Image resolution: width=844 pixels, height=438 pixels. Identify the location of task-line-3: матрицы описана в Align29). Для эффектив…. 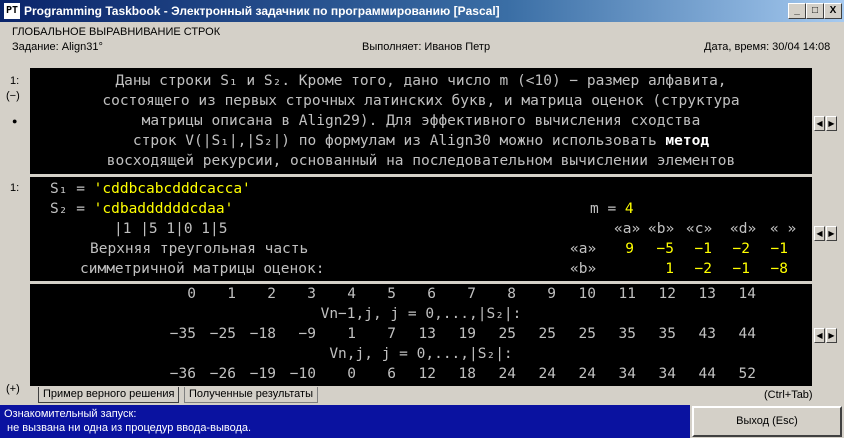
(421, 121).